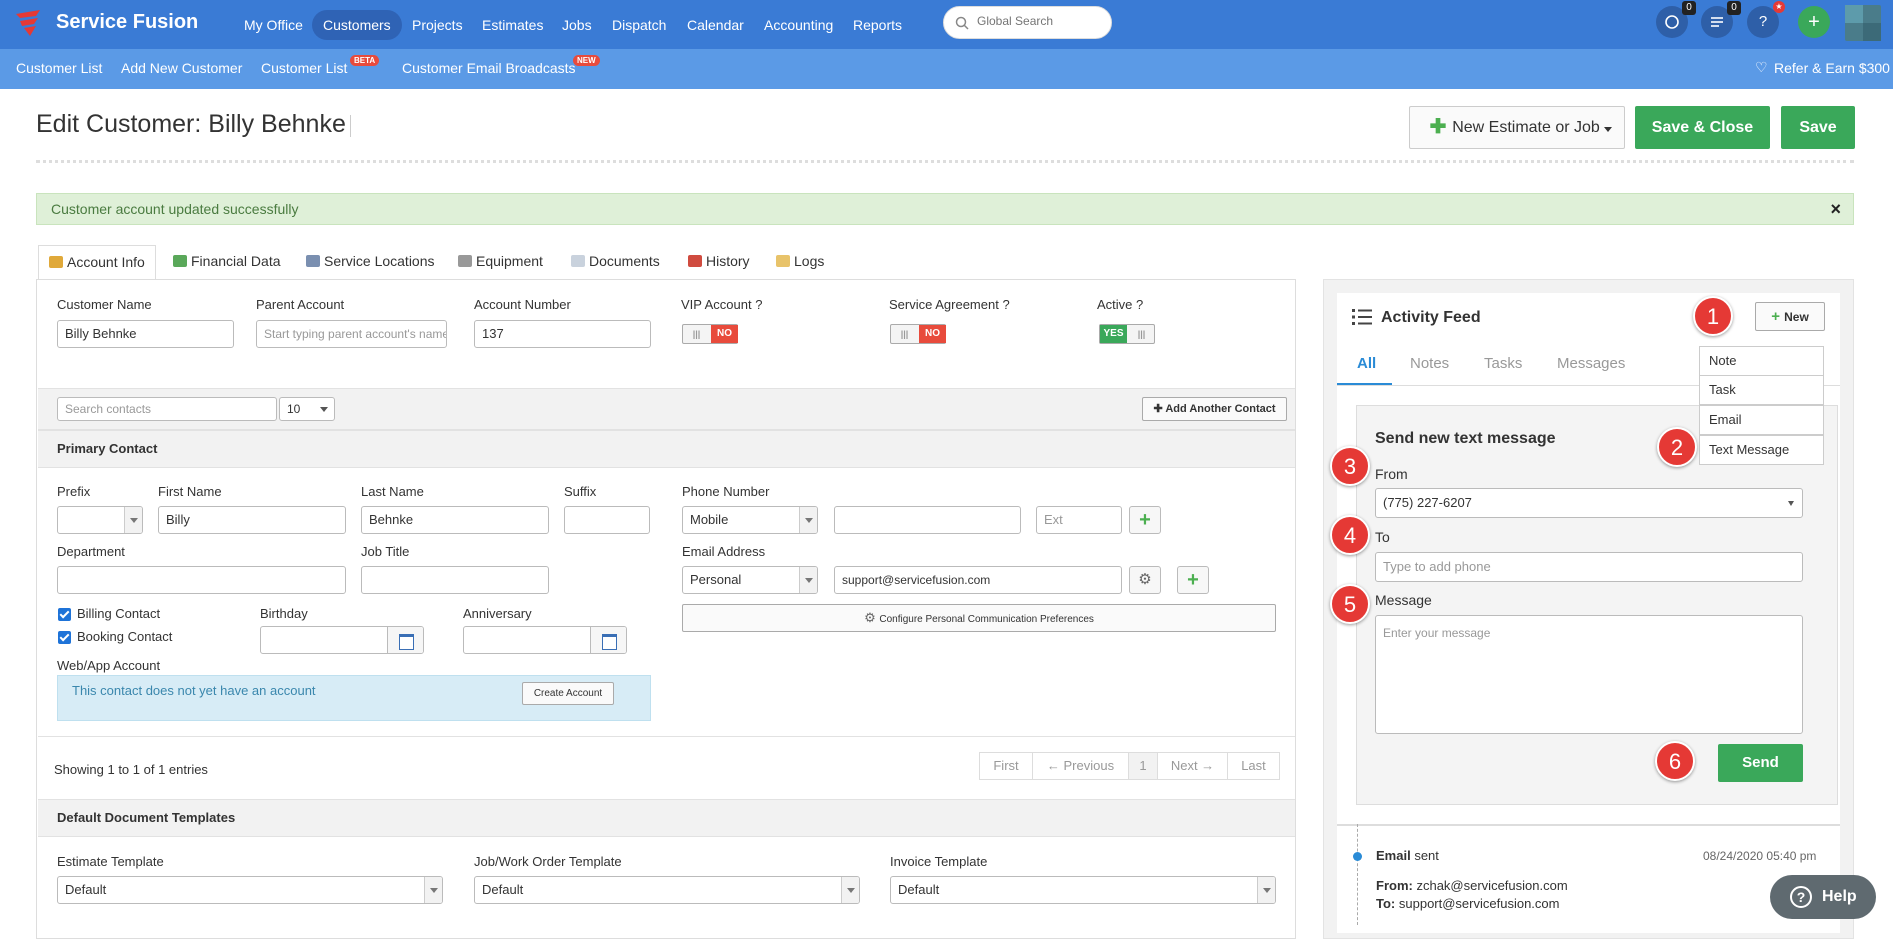 This screenshot has width=1893, height=939. I want to click on tab-equipment: Equipment, so click(500, 262).